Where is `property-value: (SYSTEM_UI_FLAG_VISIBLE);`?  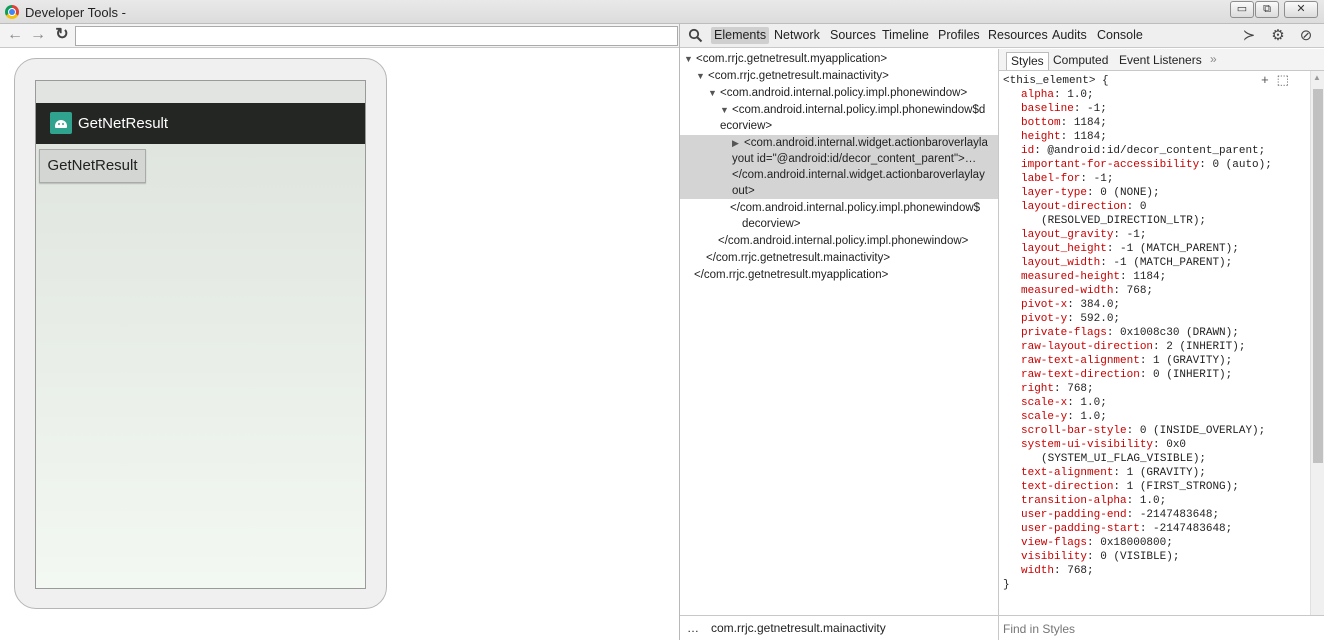
property-value: (SYSTEM_UI_FLAG_VISIBLE); is located at coordinates (1123, 459).